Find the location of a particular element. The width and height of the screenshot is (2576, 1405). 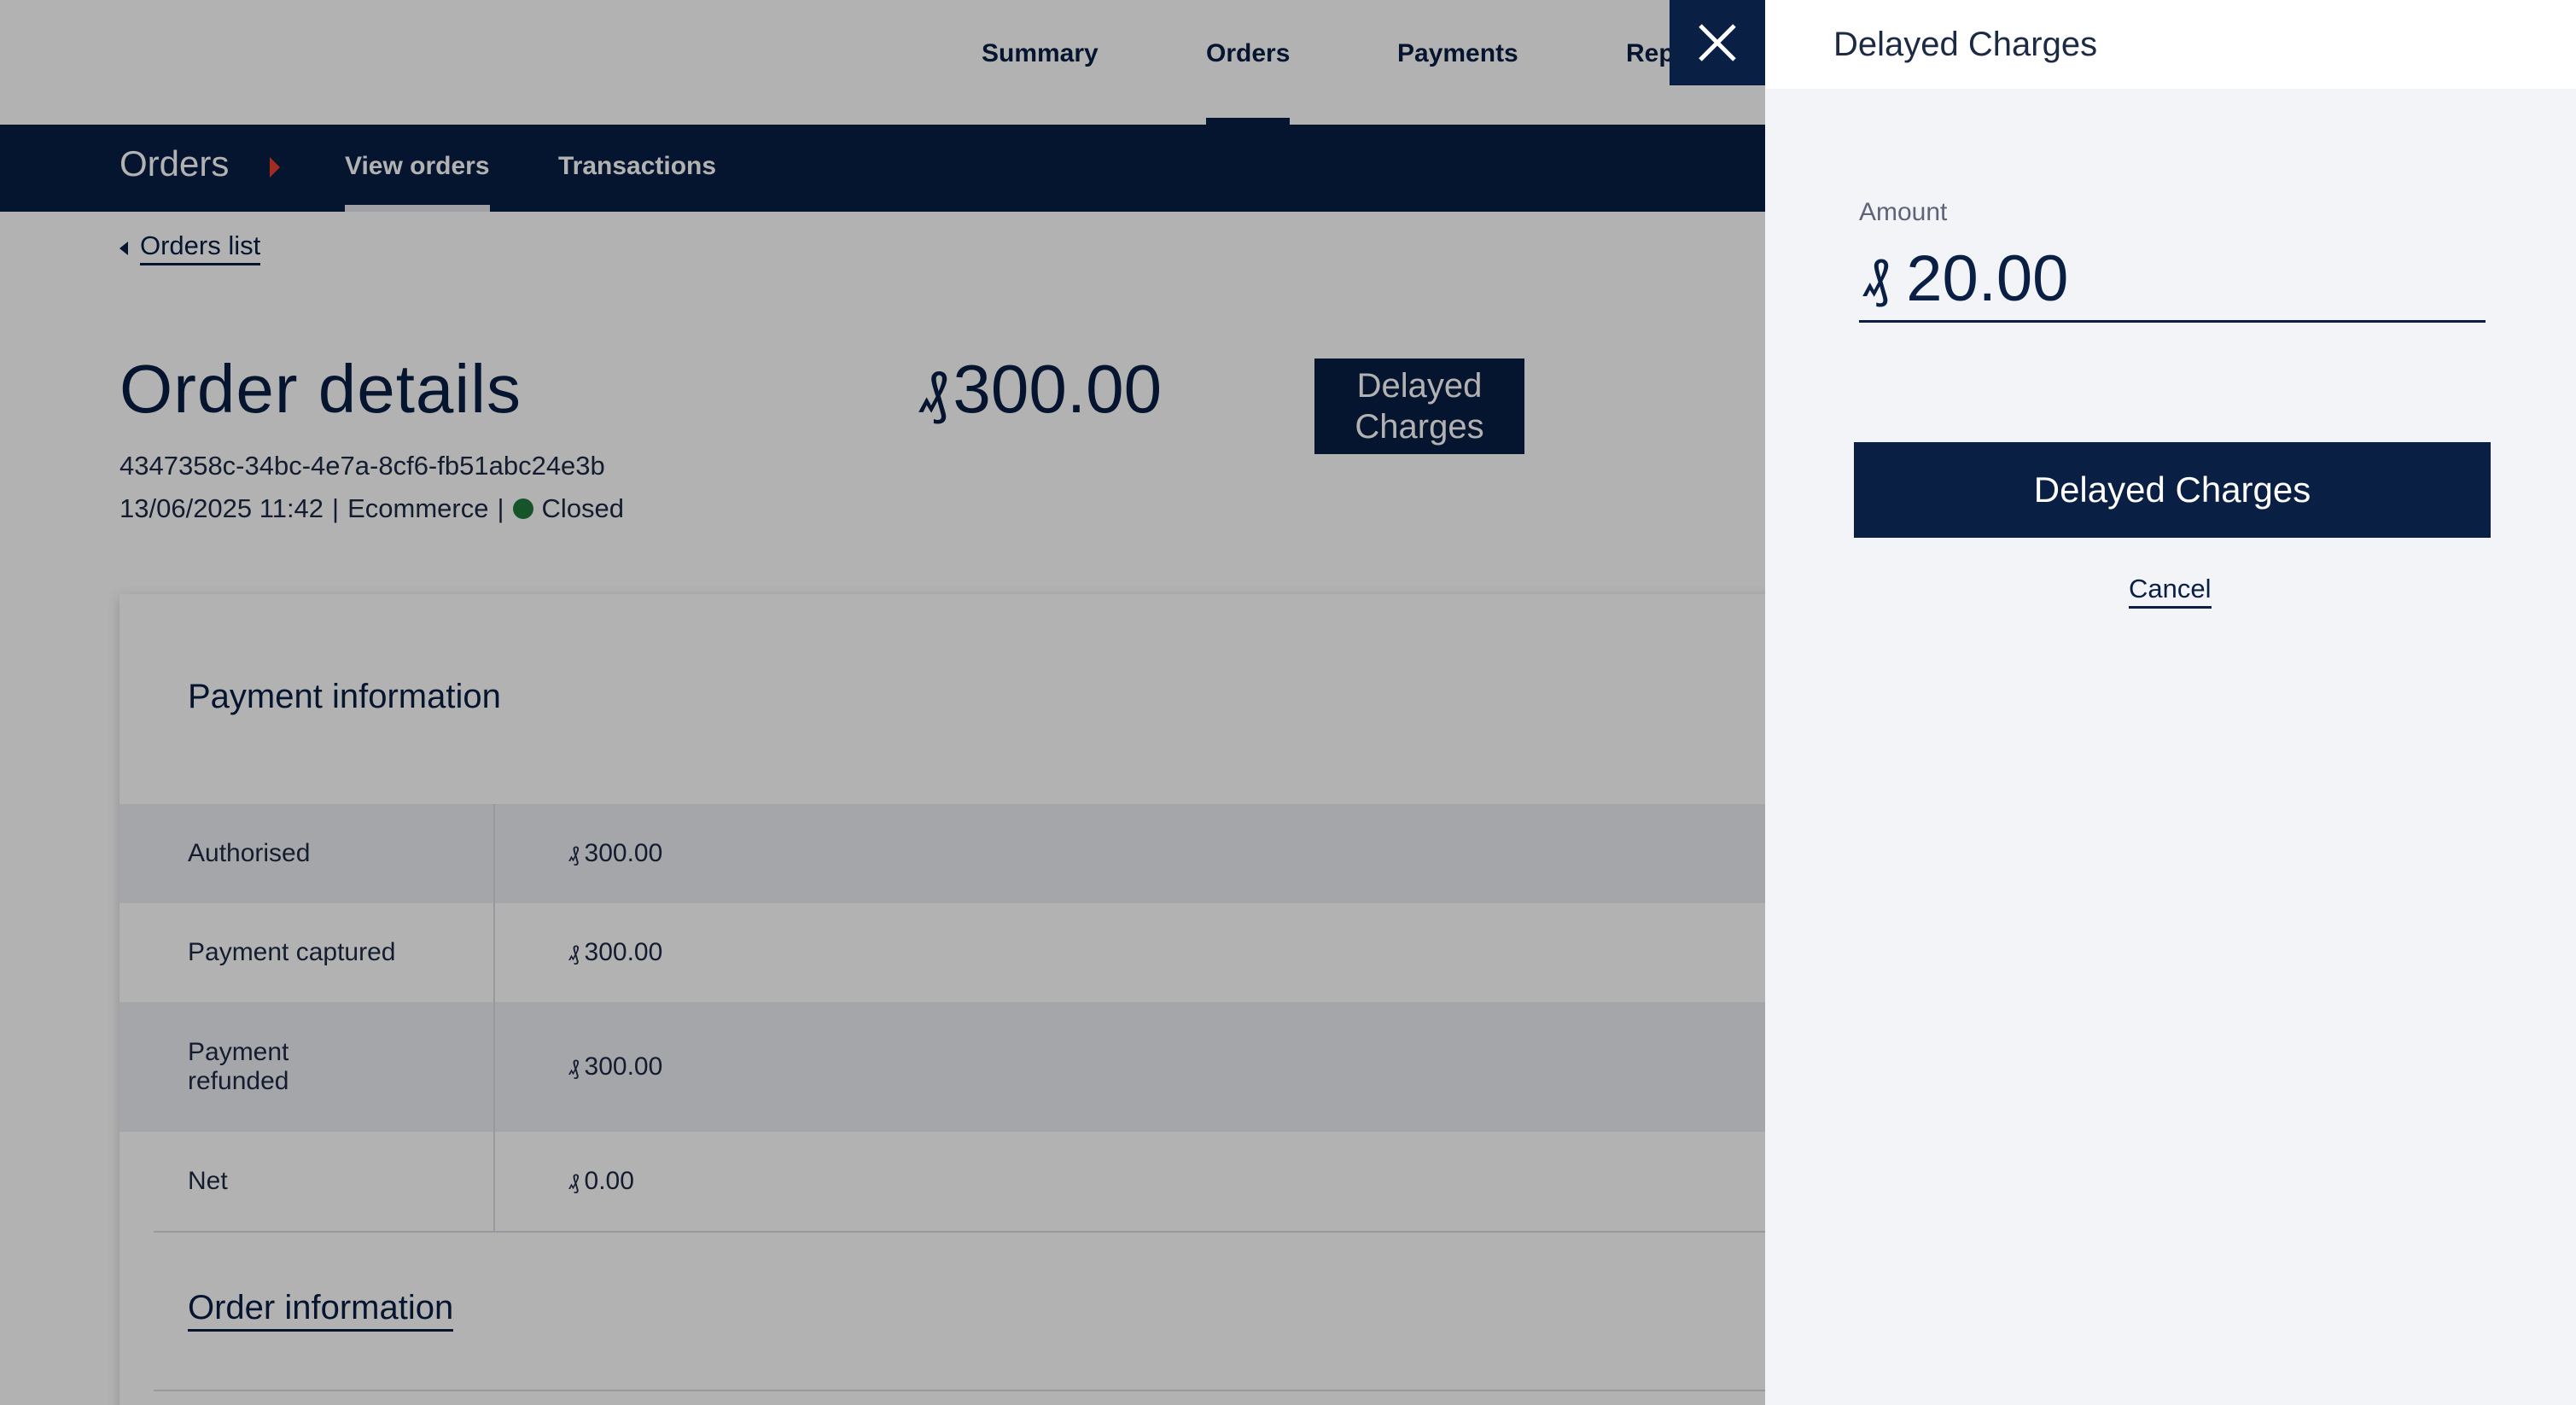

amount-label: Amount is located at coordinates (1903, 212).